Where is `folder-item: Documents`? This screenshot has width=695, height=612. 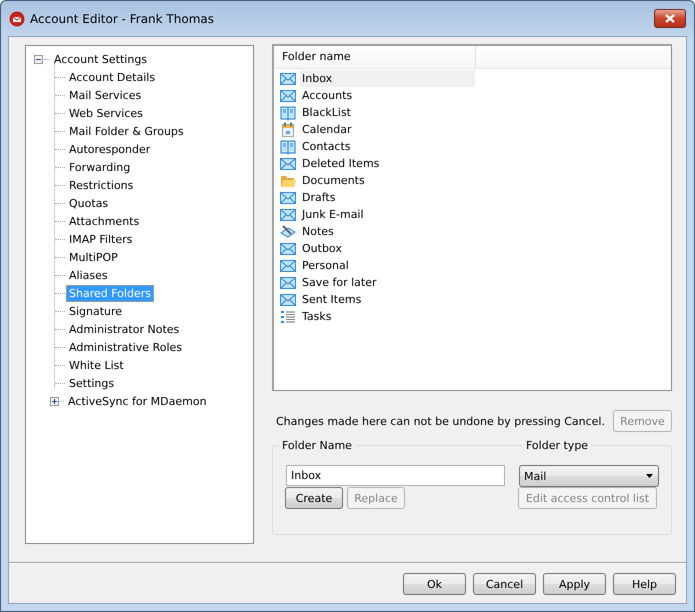 folder-item: Documents is located at coordinates (387, 180).